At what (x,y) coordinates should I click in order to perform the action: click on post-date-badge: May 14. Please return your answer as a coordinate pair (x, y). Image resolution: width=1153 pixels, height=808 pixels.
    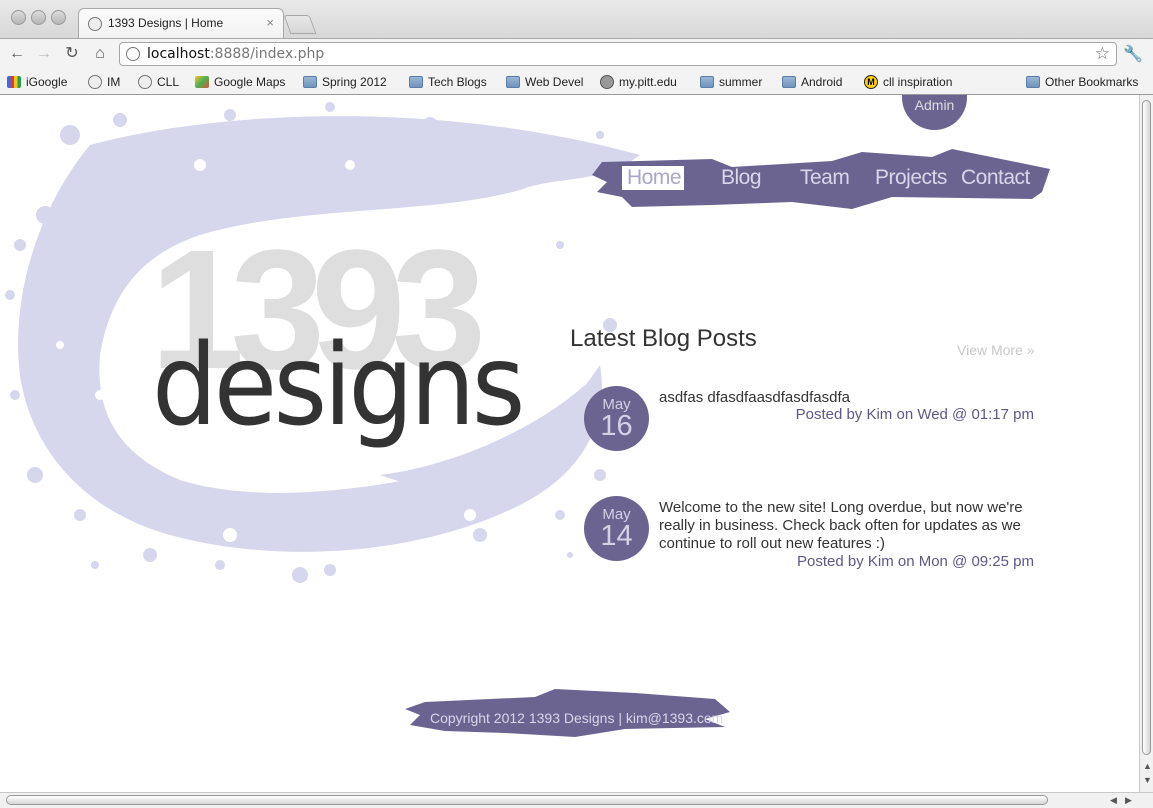
    Looking at the image, I should click on (616, 528).